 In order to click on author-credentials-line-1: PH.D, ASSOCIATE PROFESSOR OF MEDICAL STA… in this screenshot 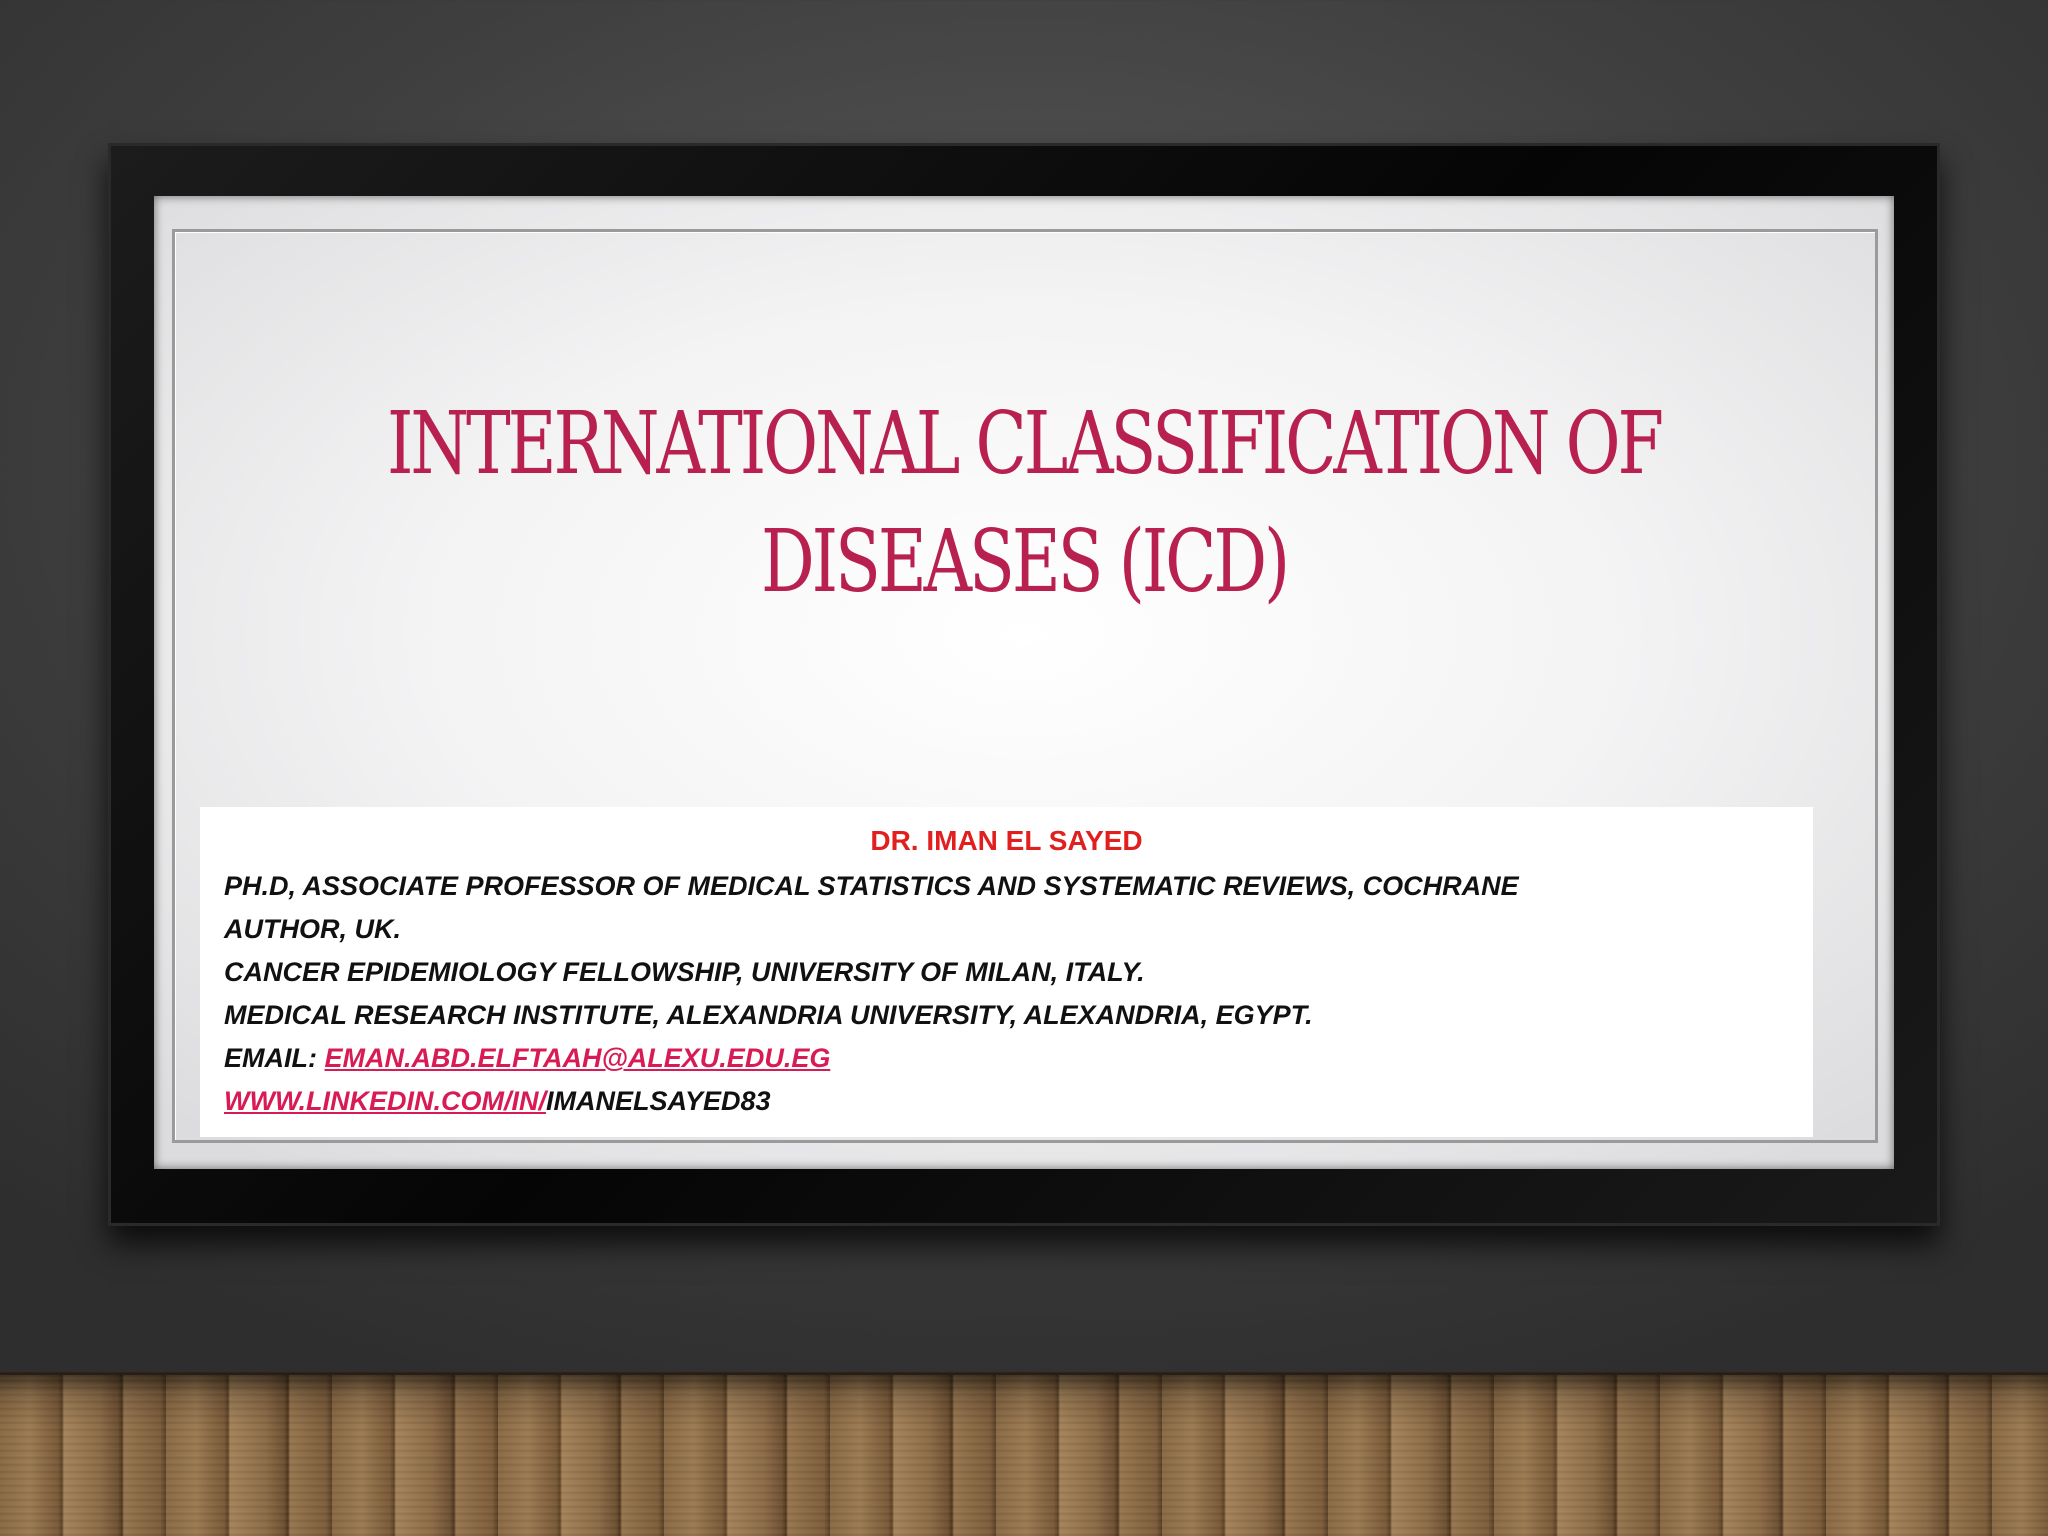, I will do `click(871, 886)`.